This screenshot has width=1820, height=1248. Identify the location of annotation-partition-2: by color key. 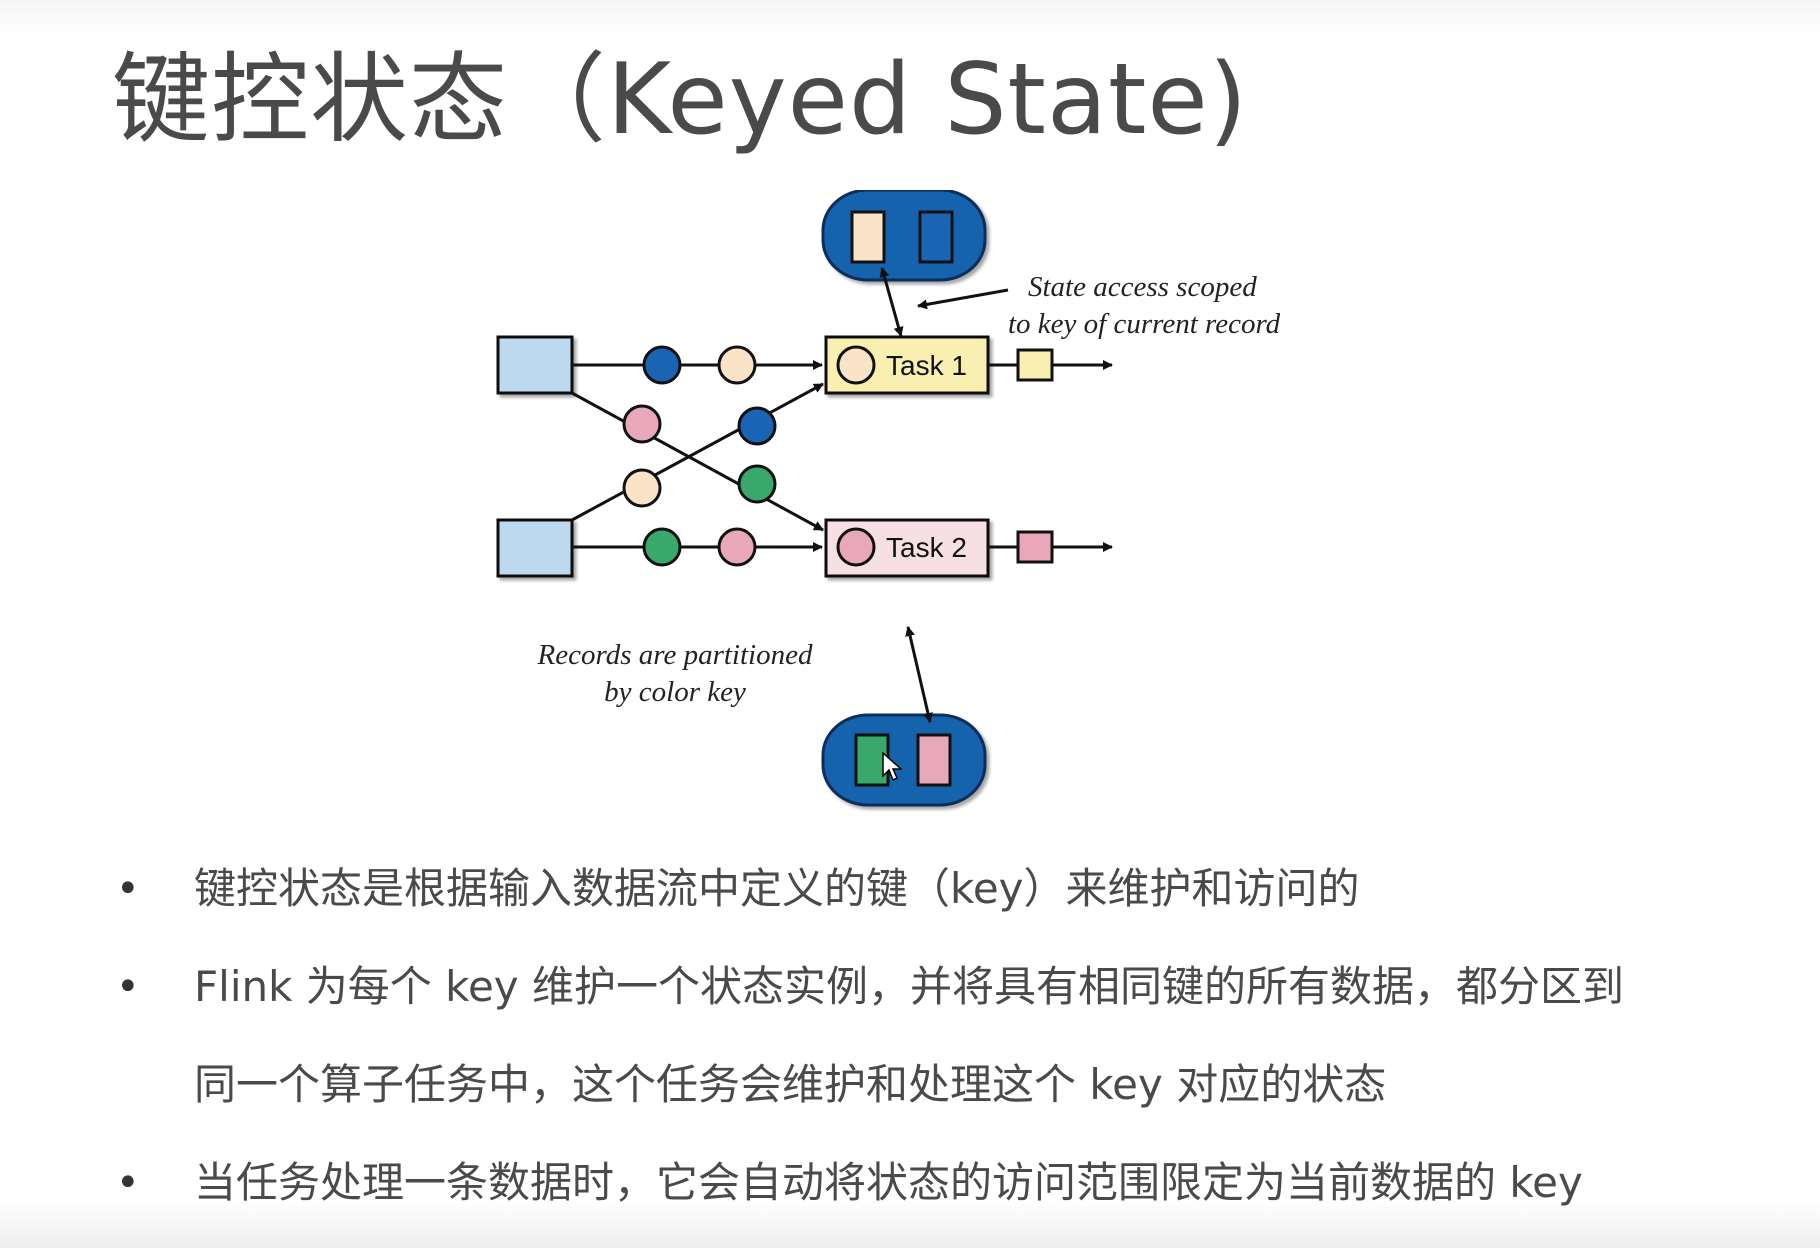
(675, 692).